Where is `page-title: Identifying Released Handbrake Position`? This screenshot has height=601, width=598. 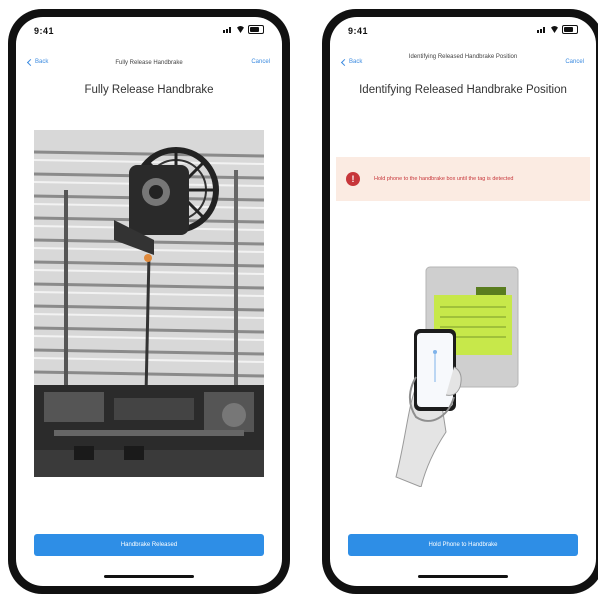 page-title: Identifying Released Handbrake Position is located at coordinates (463, 90).